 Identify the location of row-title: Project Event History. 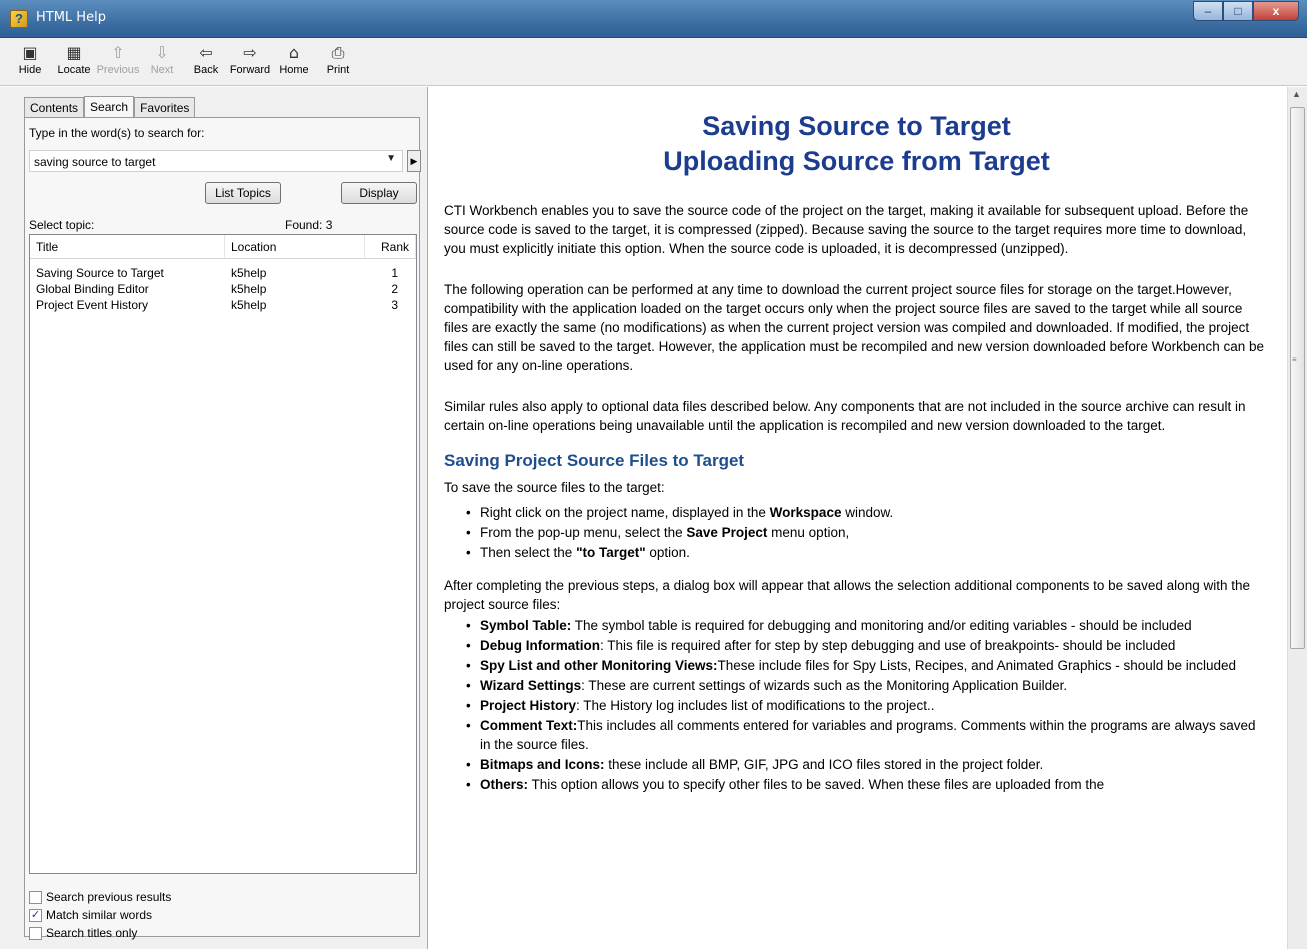
(92, 305).